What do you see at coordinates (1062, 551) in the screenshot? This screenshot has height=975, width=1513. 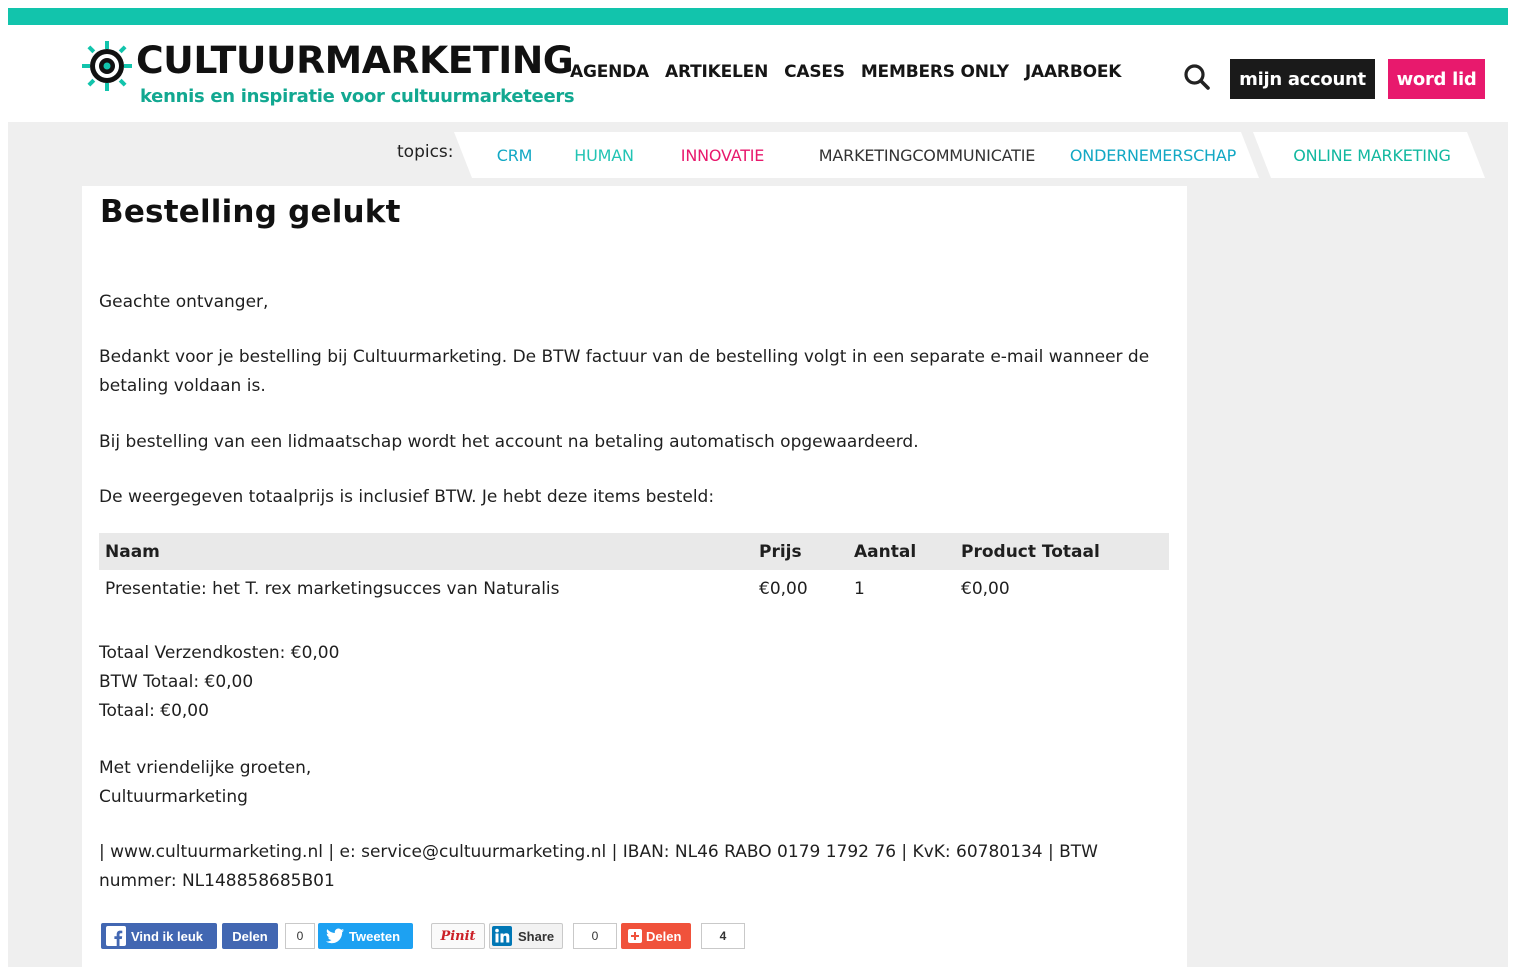 I see `column-header-product-total: Product Totaal` at bounding box center [1062, 551].